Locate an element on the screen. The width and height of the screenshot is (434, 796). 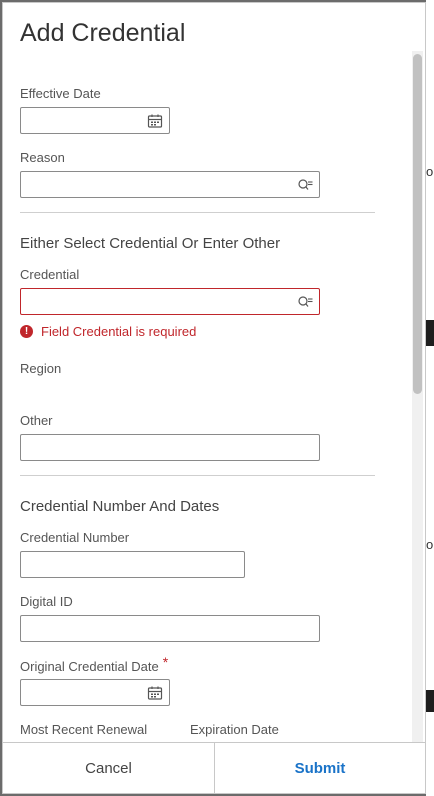
dialog-title: Add Credential is located at coordinates (103, 33).